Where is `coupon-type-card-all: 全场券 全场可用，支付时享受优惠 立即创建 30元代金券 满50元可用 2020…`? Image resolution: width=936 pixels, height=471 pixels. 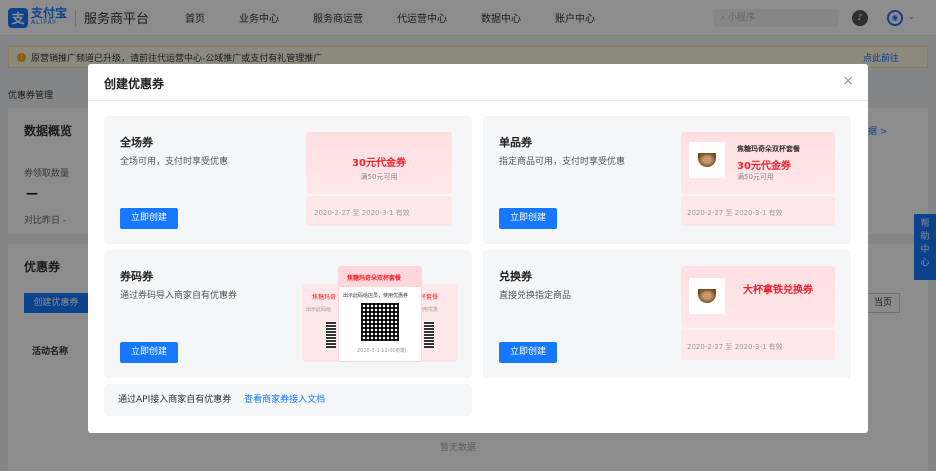 coupon-type-card-all: 全场券 全场可用，支付时享受优惠 立即创建 30元代金券 满50元可用 2020… is located at coordinates (288, 180).